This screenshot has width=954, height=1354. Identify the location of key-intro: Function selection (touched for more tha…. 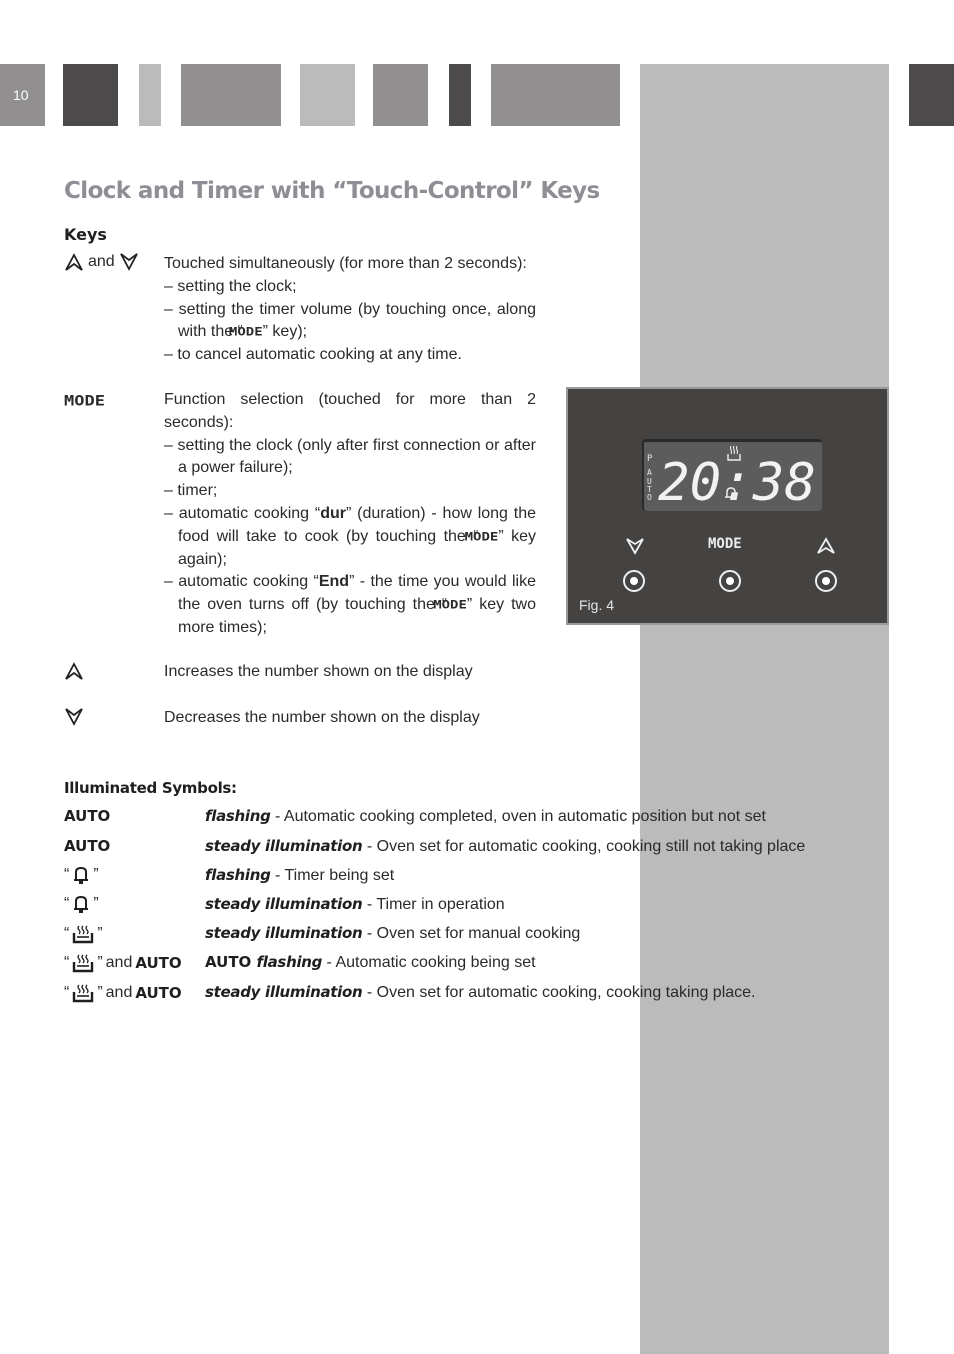
(350, 411).